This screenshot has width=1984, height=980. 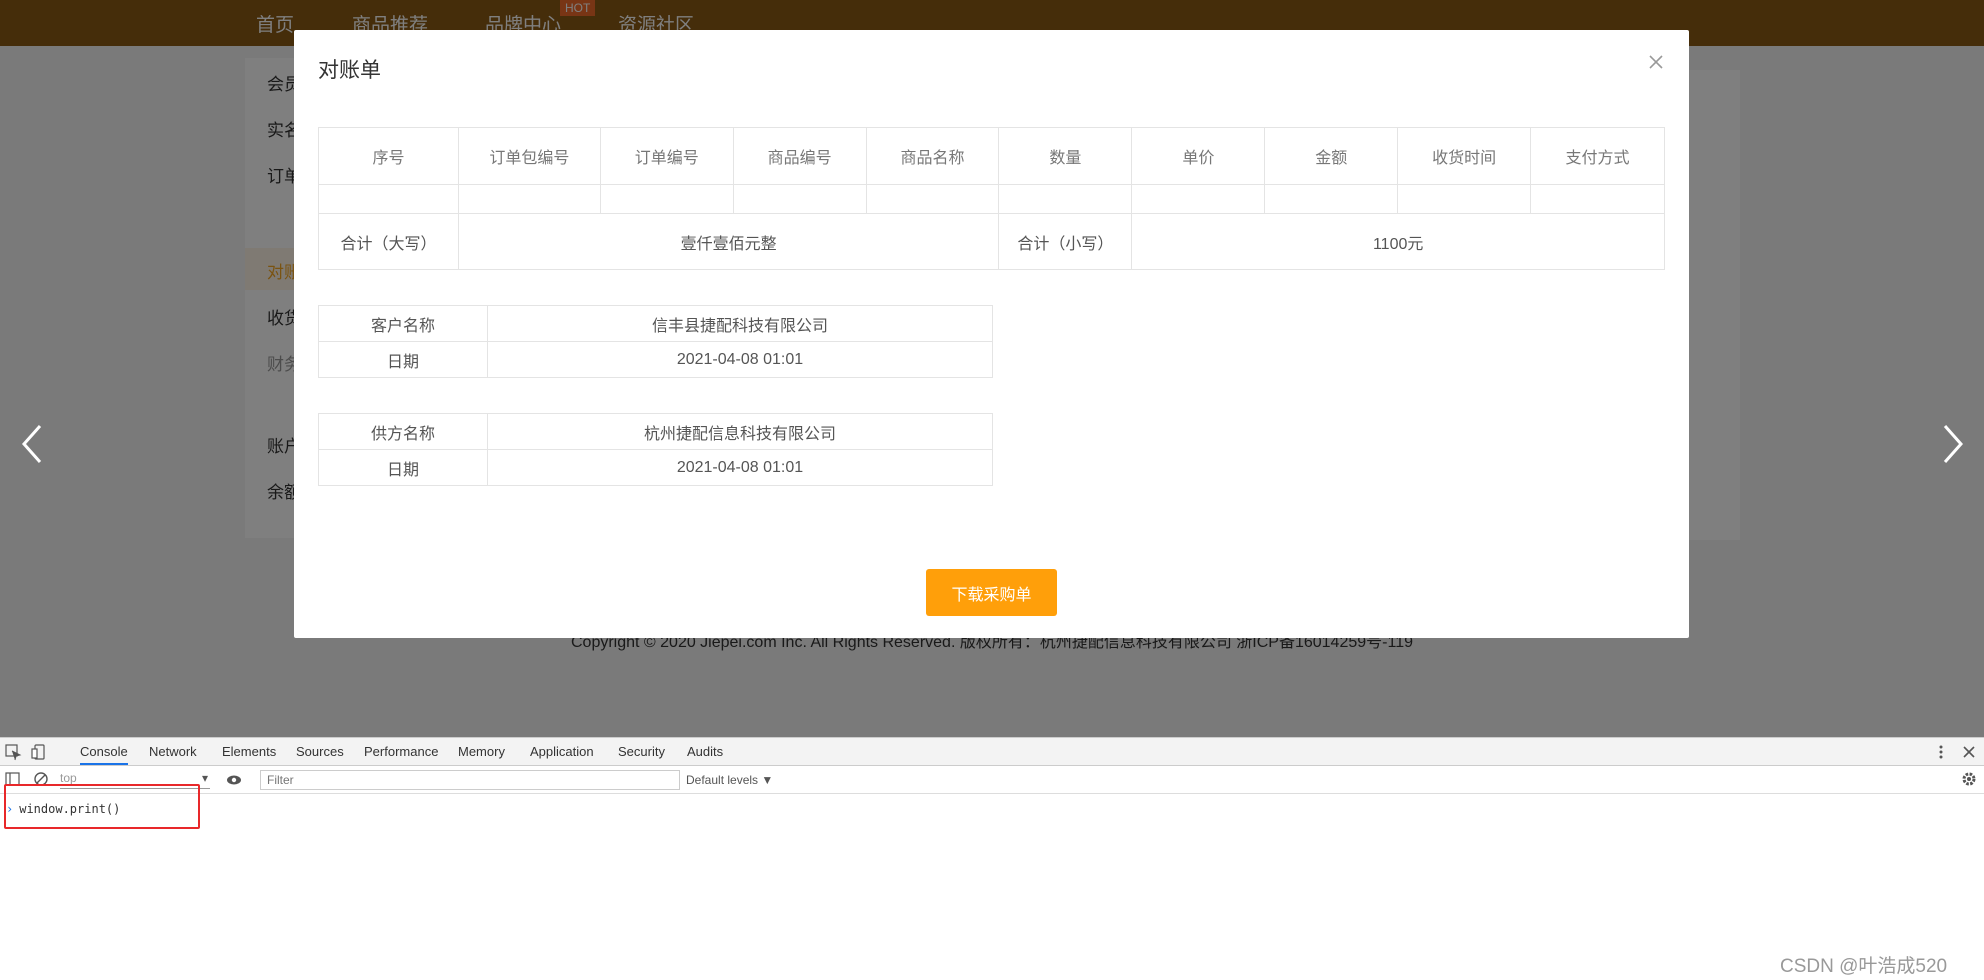 What do you see at coordinates (470, 780) in the screenshot?
I see `filter-input` at bounding box center [470, 780].